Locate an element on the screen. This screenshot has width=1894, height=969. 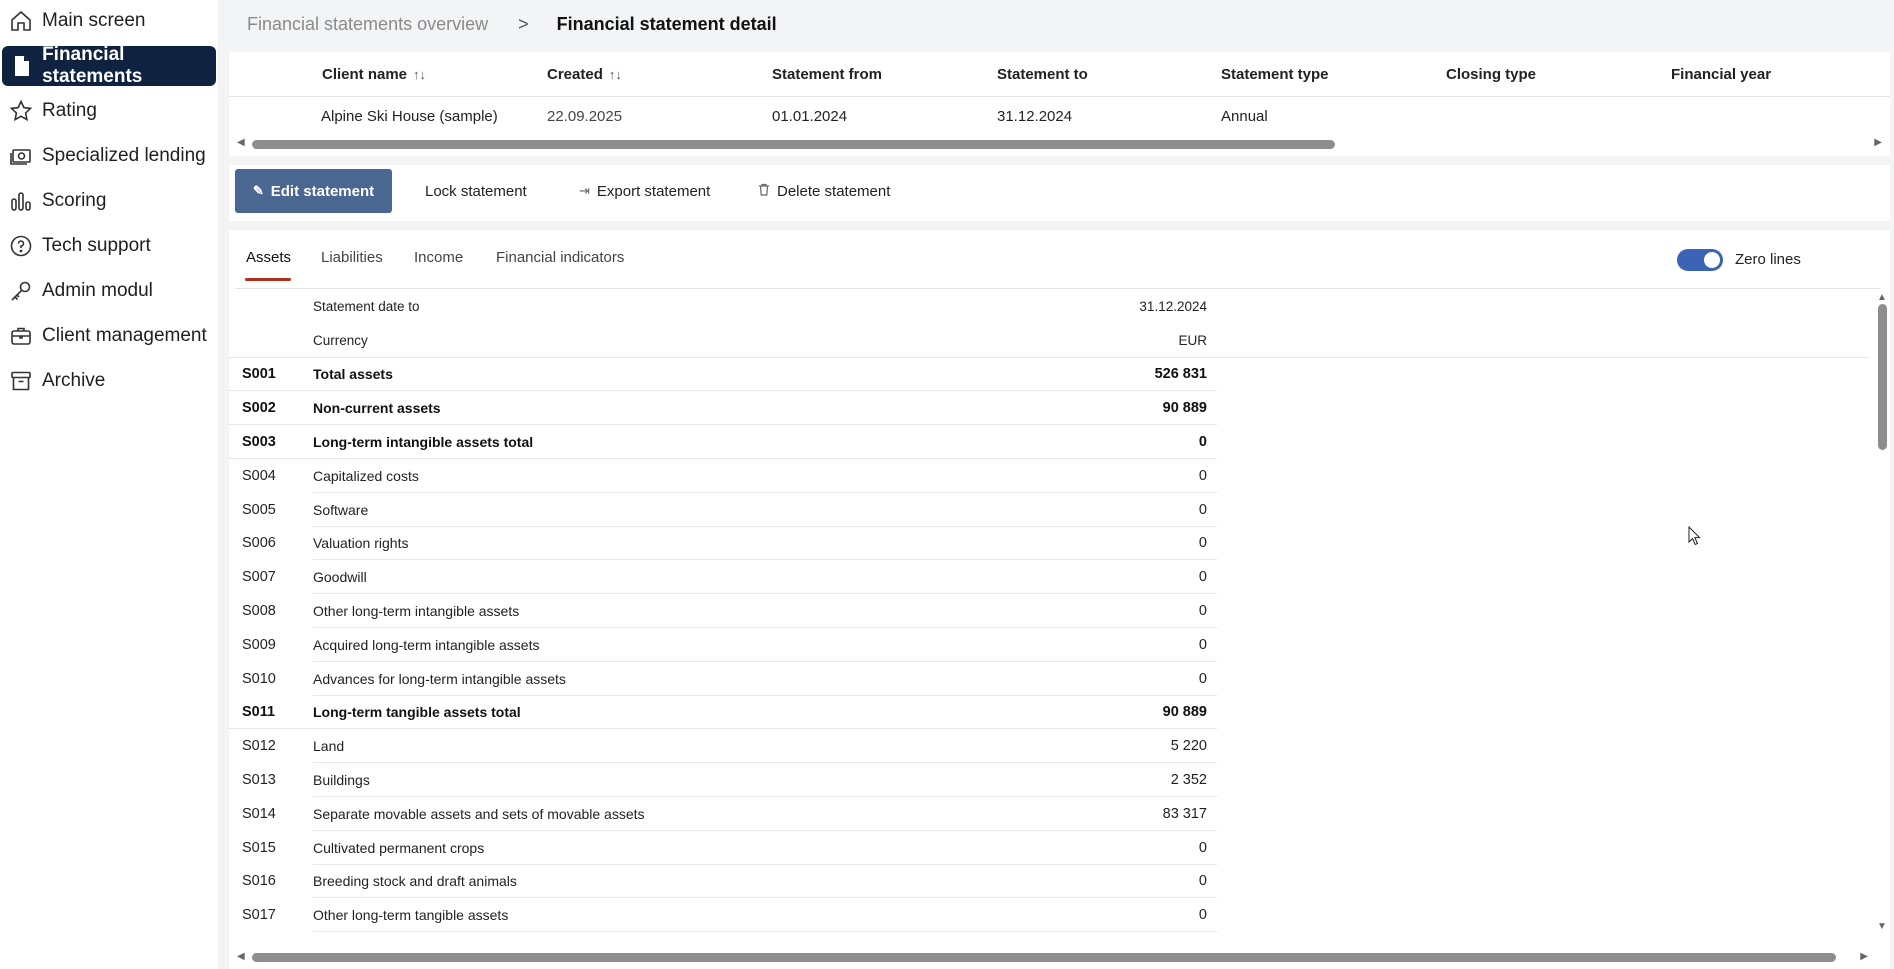
sidebar-item-label: Tech support is located at coordinates (96, 245).